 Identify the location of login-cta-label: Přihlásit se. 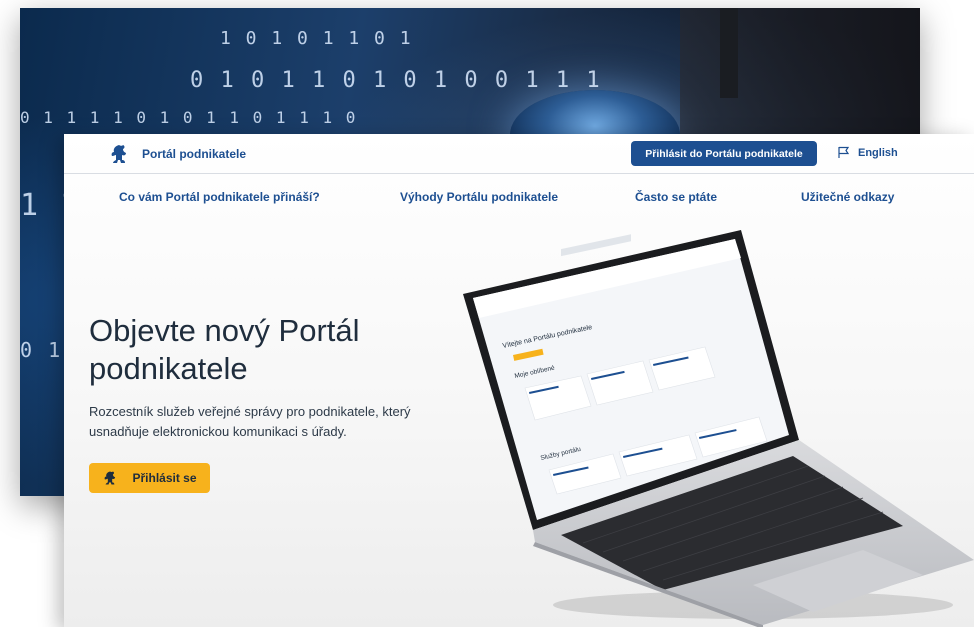
(164, 478).